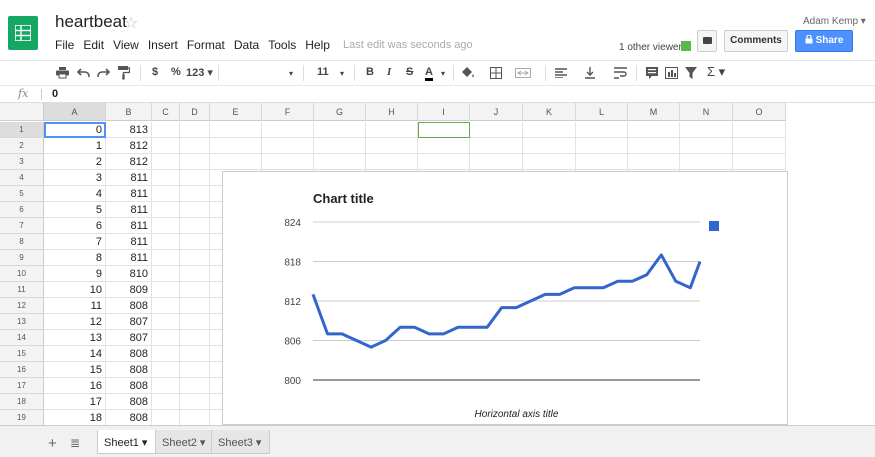  What do you see at coordinates (176, 72) in the screenshot?
I see `percent-format-button: %` at bounding box center [176, 72].